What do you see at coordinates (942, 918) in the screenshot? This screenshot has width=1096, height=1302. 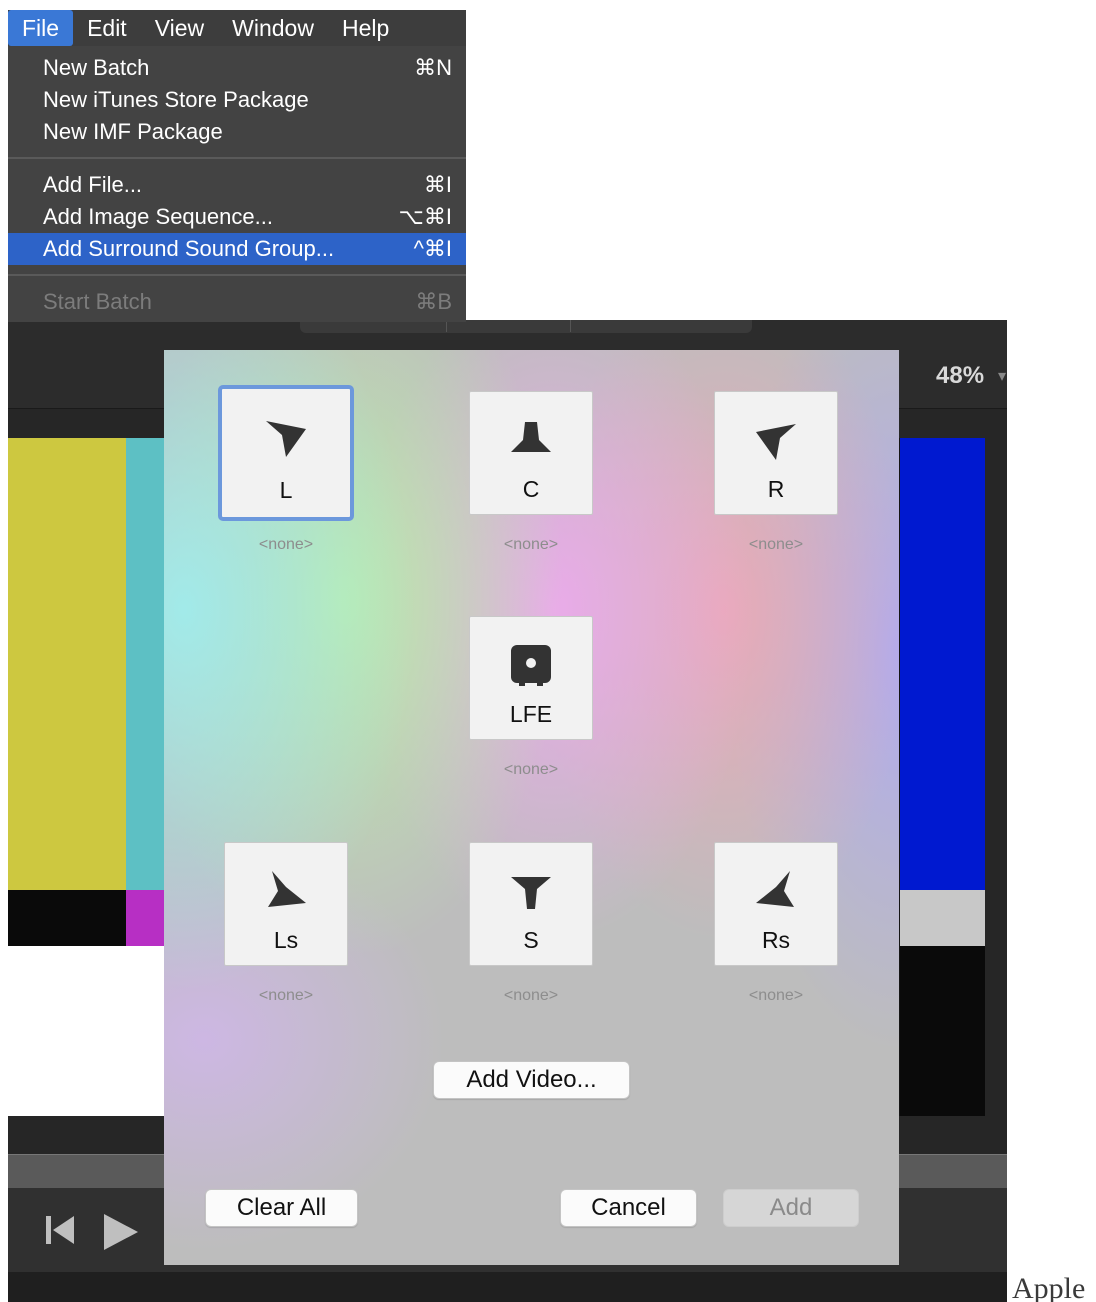 I see `color-bar-grey` at bounding box center [942, 918].